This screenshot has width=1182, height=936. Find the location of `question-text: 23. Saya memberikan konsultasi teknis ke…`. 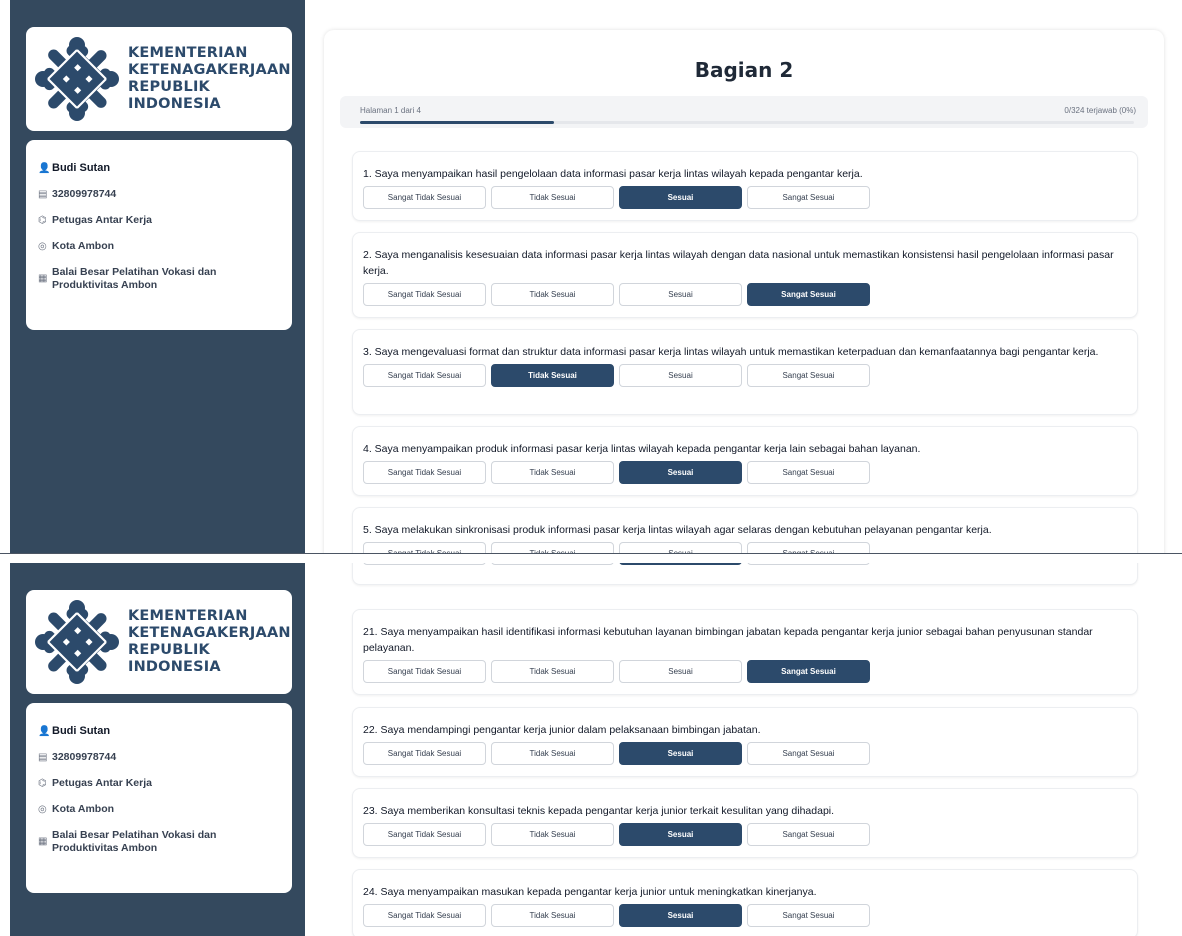

question-text: 23. Saya memberikan konsultasi teknis ke… is located at coordinates (599, 811).